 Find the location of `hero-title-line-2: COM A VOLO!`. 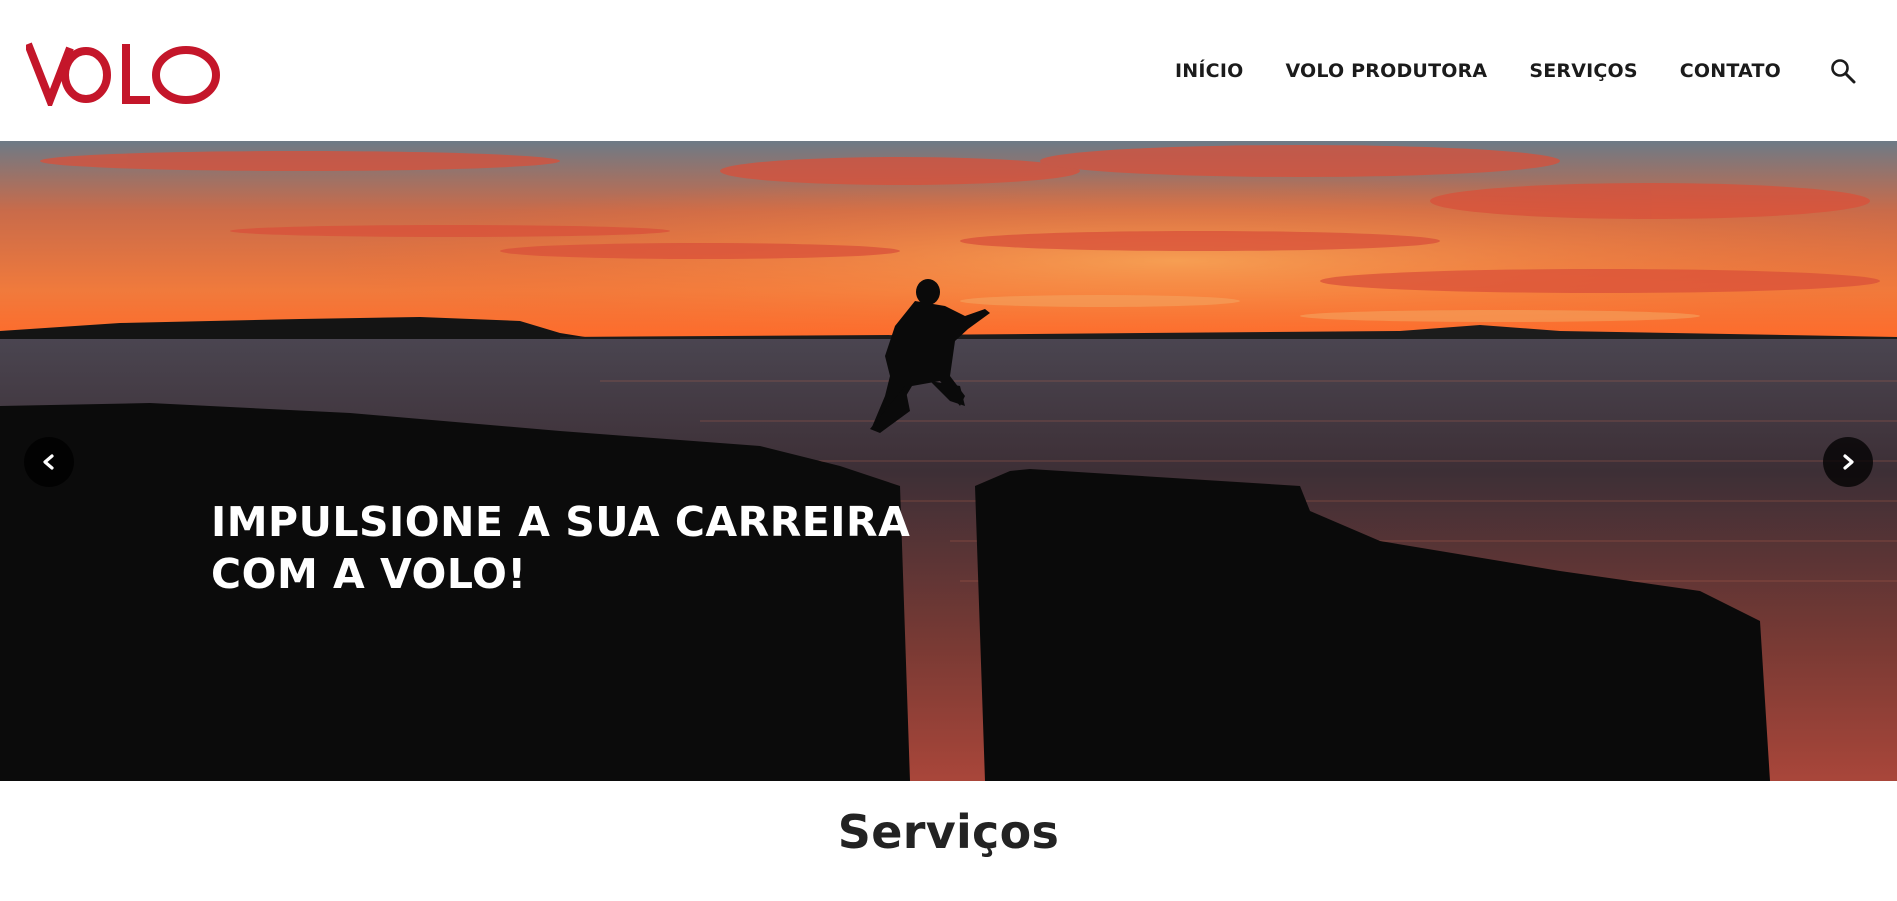

hero-title-line-2: COM A VOLO! is located at coordinates (369, 574).